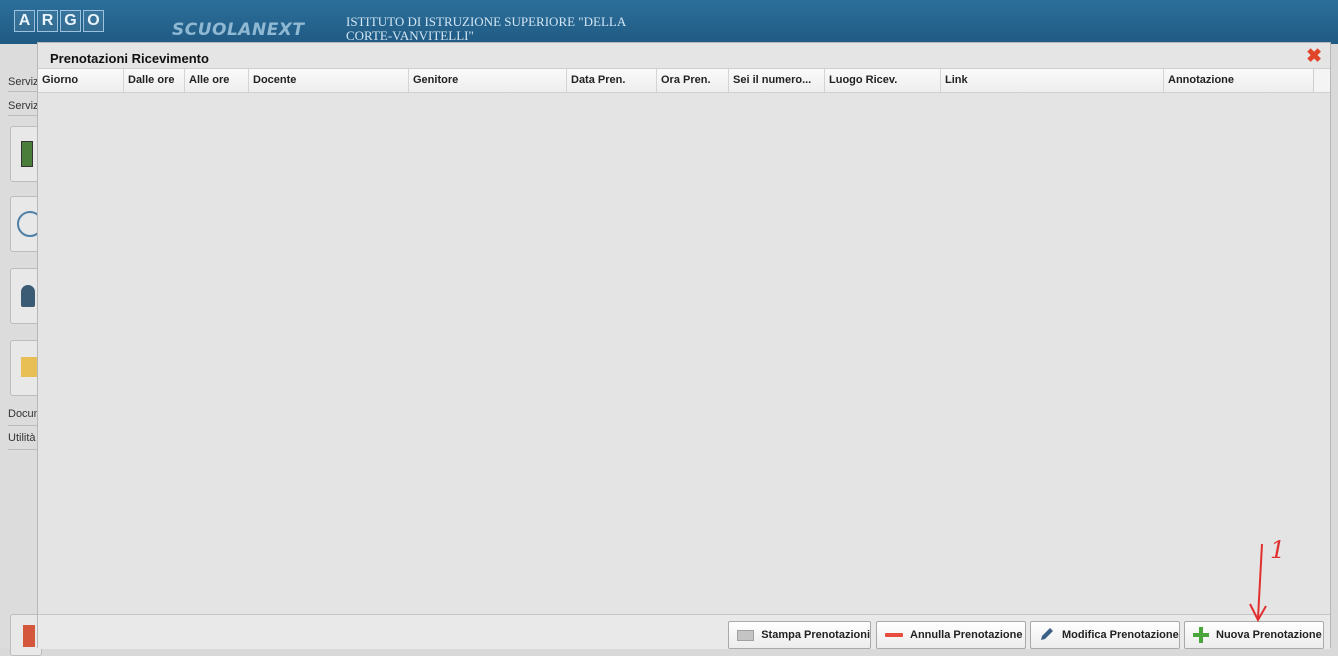 This screenshot has height=656, width=1338. Describe the element at coordinates (883, 80) in the screenshot. I see `column-luogo-ricev: Luogo Ricev.` at that location.